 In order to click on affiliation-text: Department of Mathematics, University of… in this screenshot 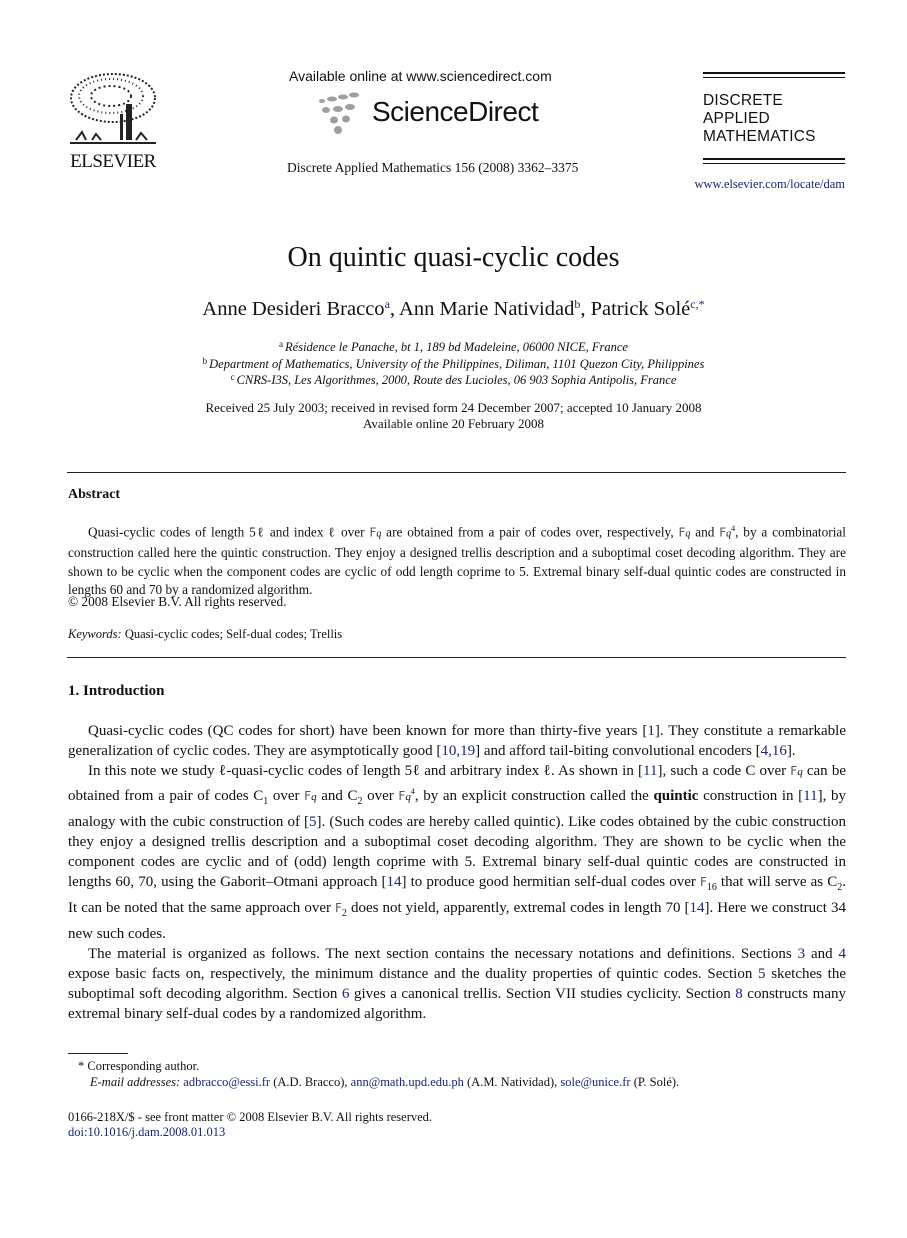, I will do `click(457, 364)`.